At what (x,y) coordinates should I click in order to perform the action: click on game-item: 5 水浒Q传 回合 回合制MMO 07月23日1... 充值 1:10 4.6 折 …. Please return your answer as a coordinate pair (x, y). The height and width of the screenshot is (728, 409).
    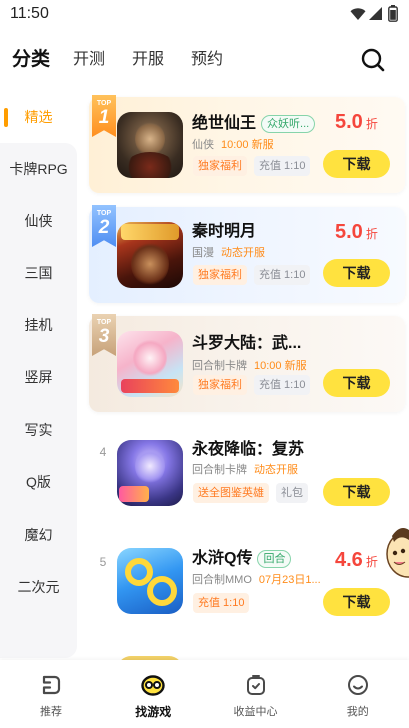
    Looking at the image, I should click on (247, 581).